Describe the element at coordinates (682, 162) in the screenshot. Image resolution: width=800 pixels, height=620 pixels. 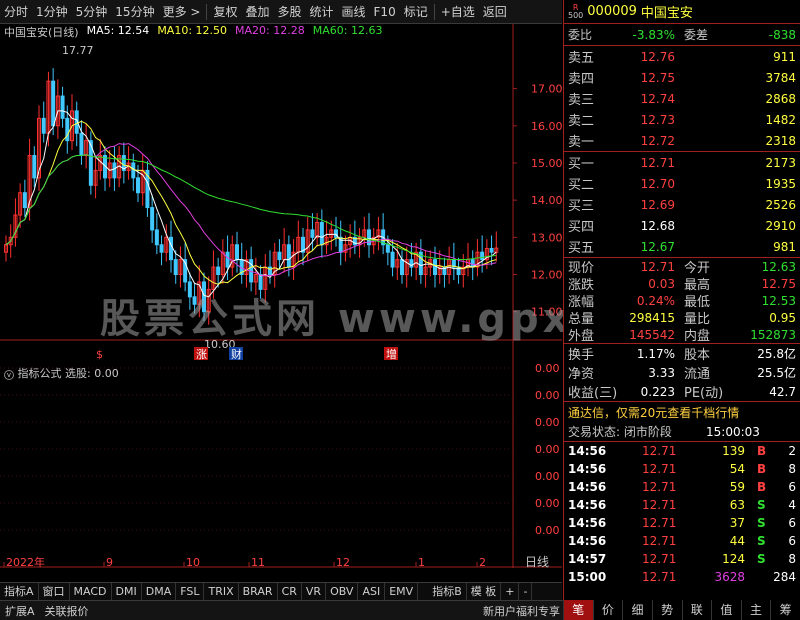
I see `order-book-row: 买一 12.71 2173` at that location.